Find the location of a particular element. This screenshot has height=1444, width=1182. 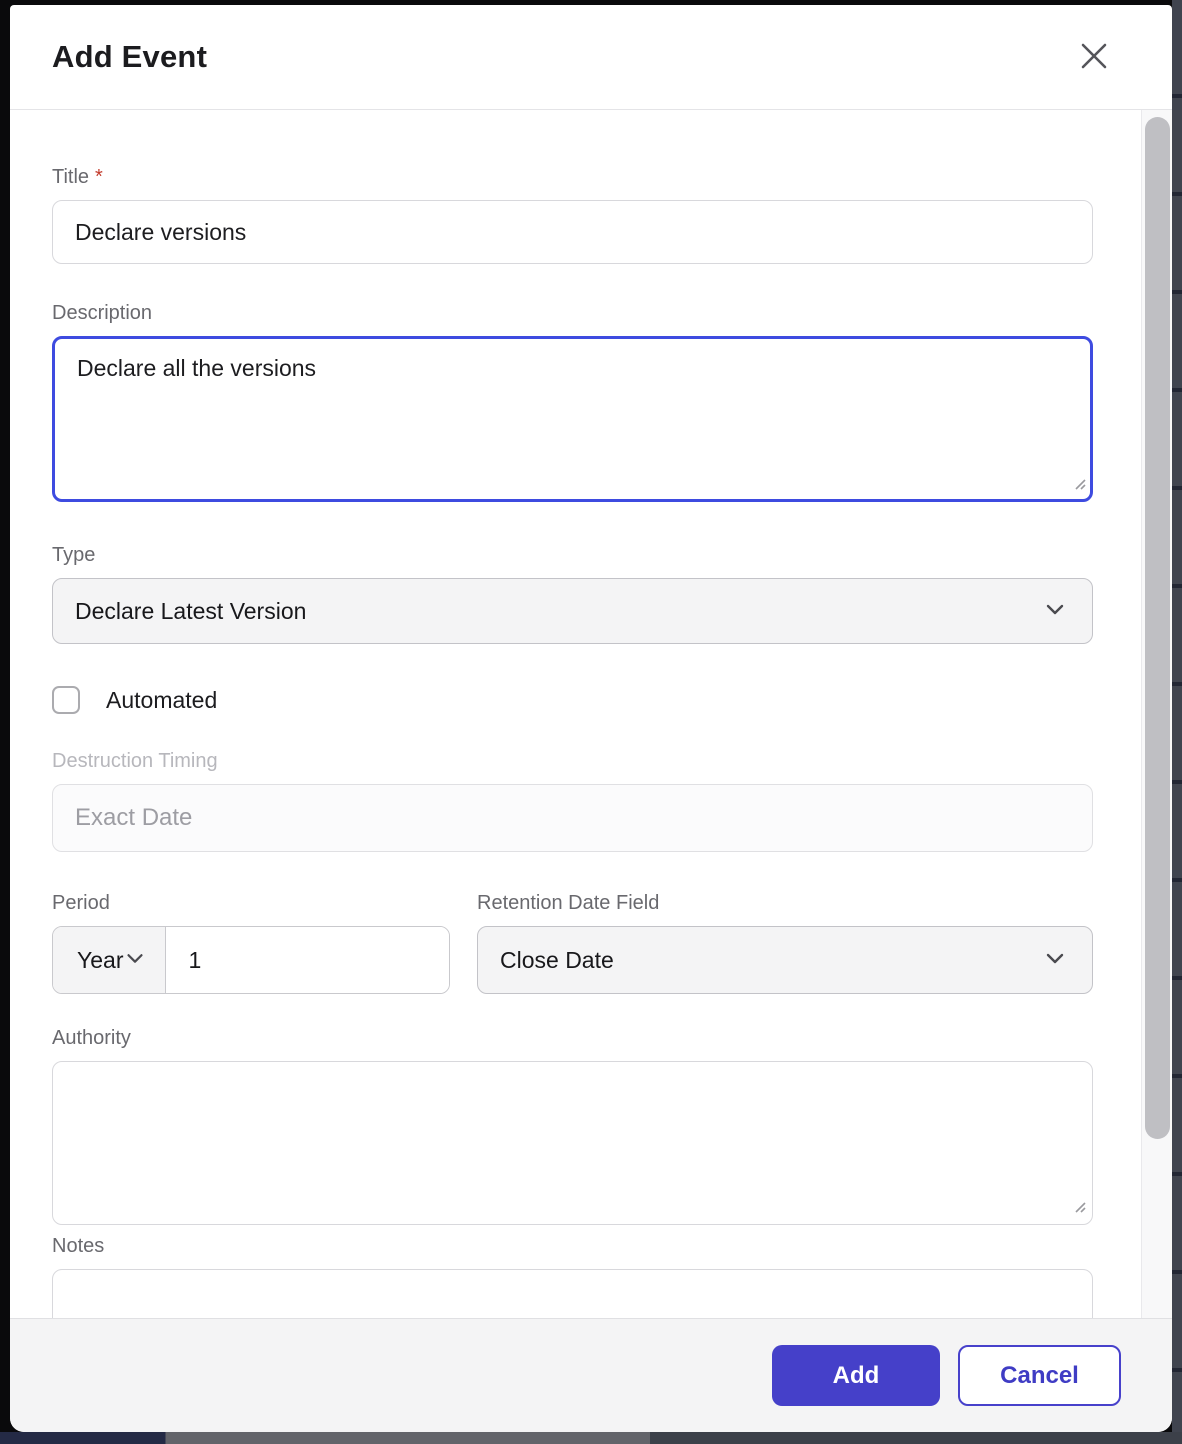

retention-date-field-group: Retention Date Field Close Date is located at coordinates (785, 942).